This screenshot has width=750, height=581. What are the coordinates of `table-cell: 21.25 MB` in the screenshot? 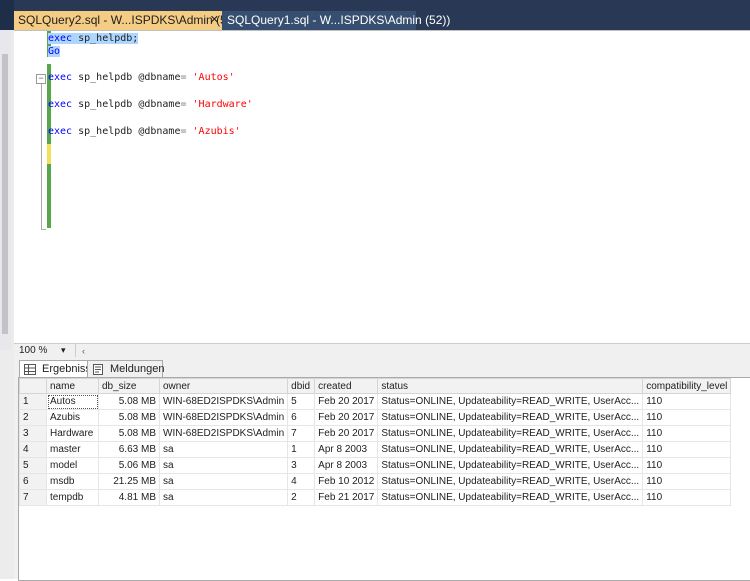 It's located at (129, 481).